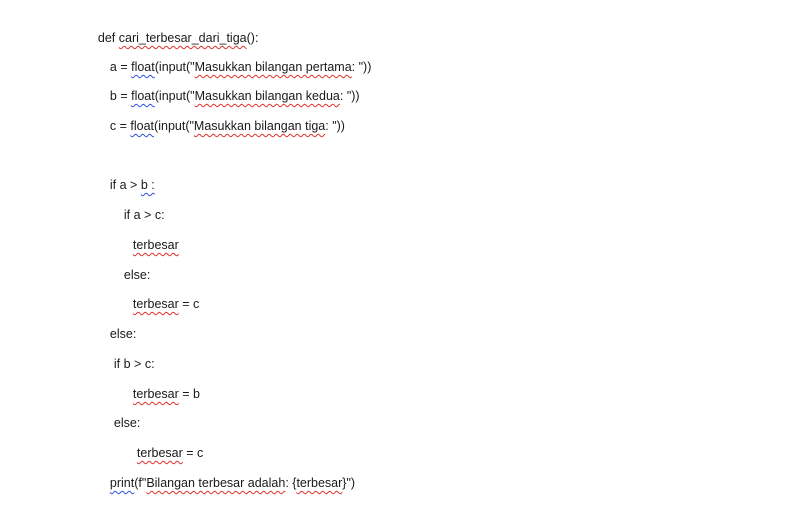 The width and height of the screenshot is (790, 507). What do you see at coordinates (189, 394) in the screenshot?
I see `line-part: = b` at bounding box center [189, 394].